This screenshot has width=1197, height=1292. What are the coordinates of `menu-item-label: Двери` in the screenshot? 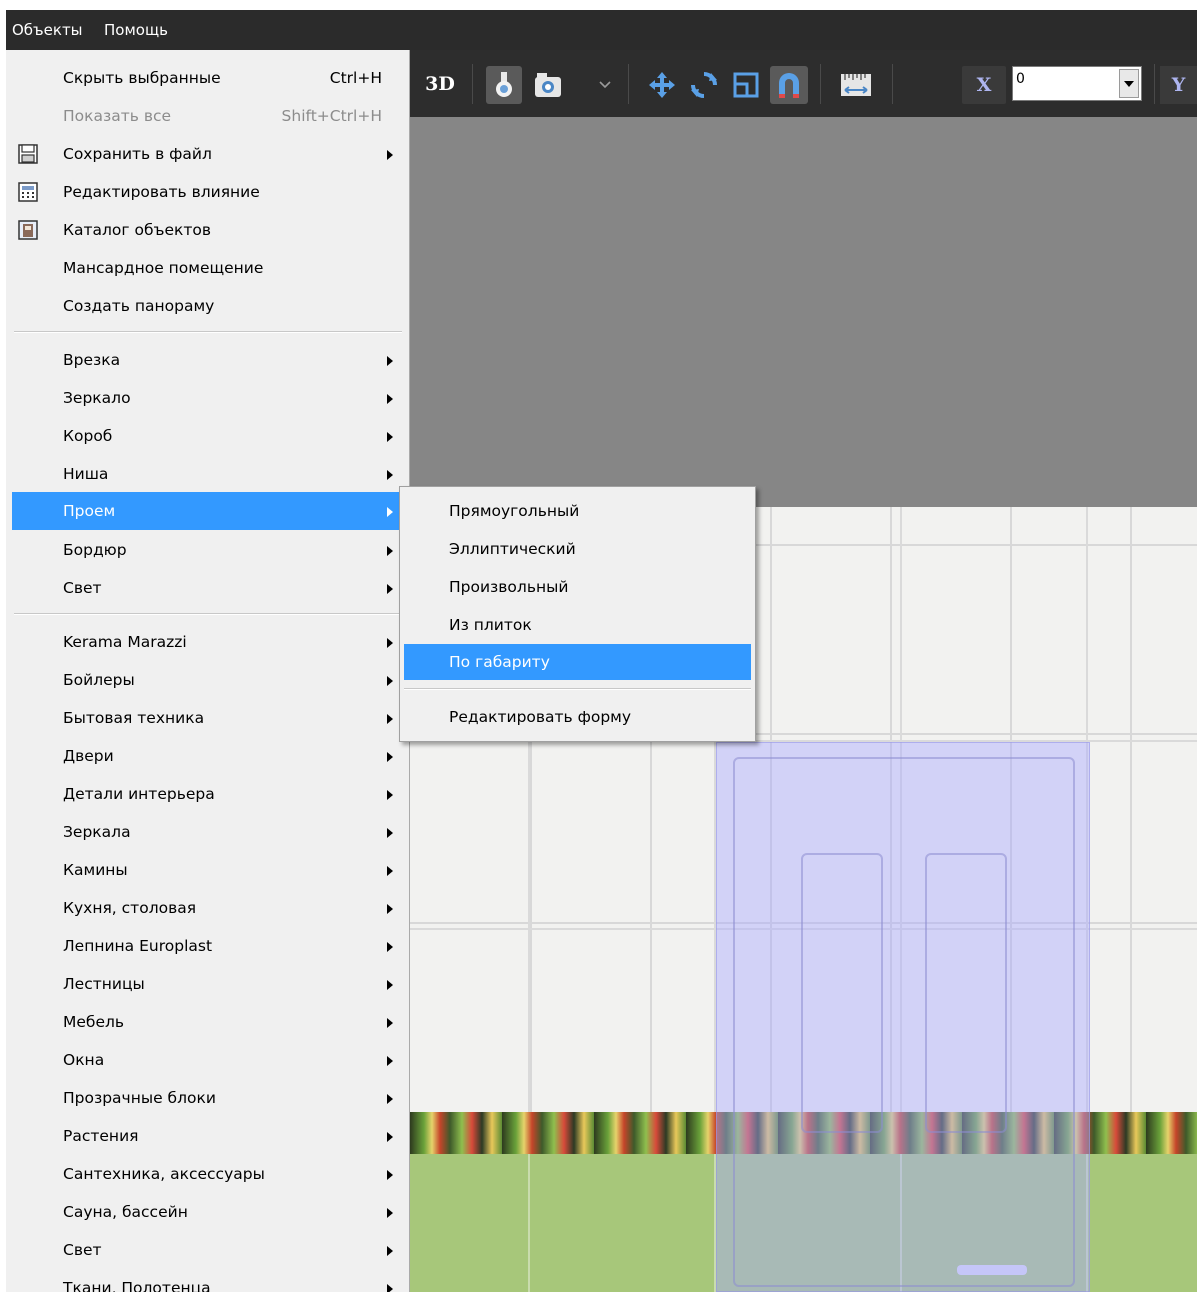 It's located at (88, 756).